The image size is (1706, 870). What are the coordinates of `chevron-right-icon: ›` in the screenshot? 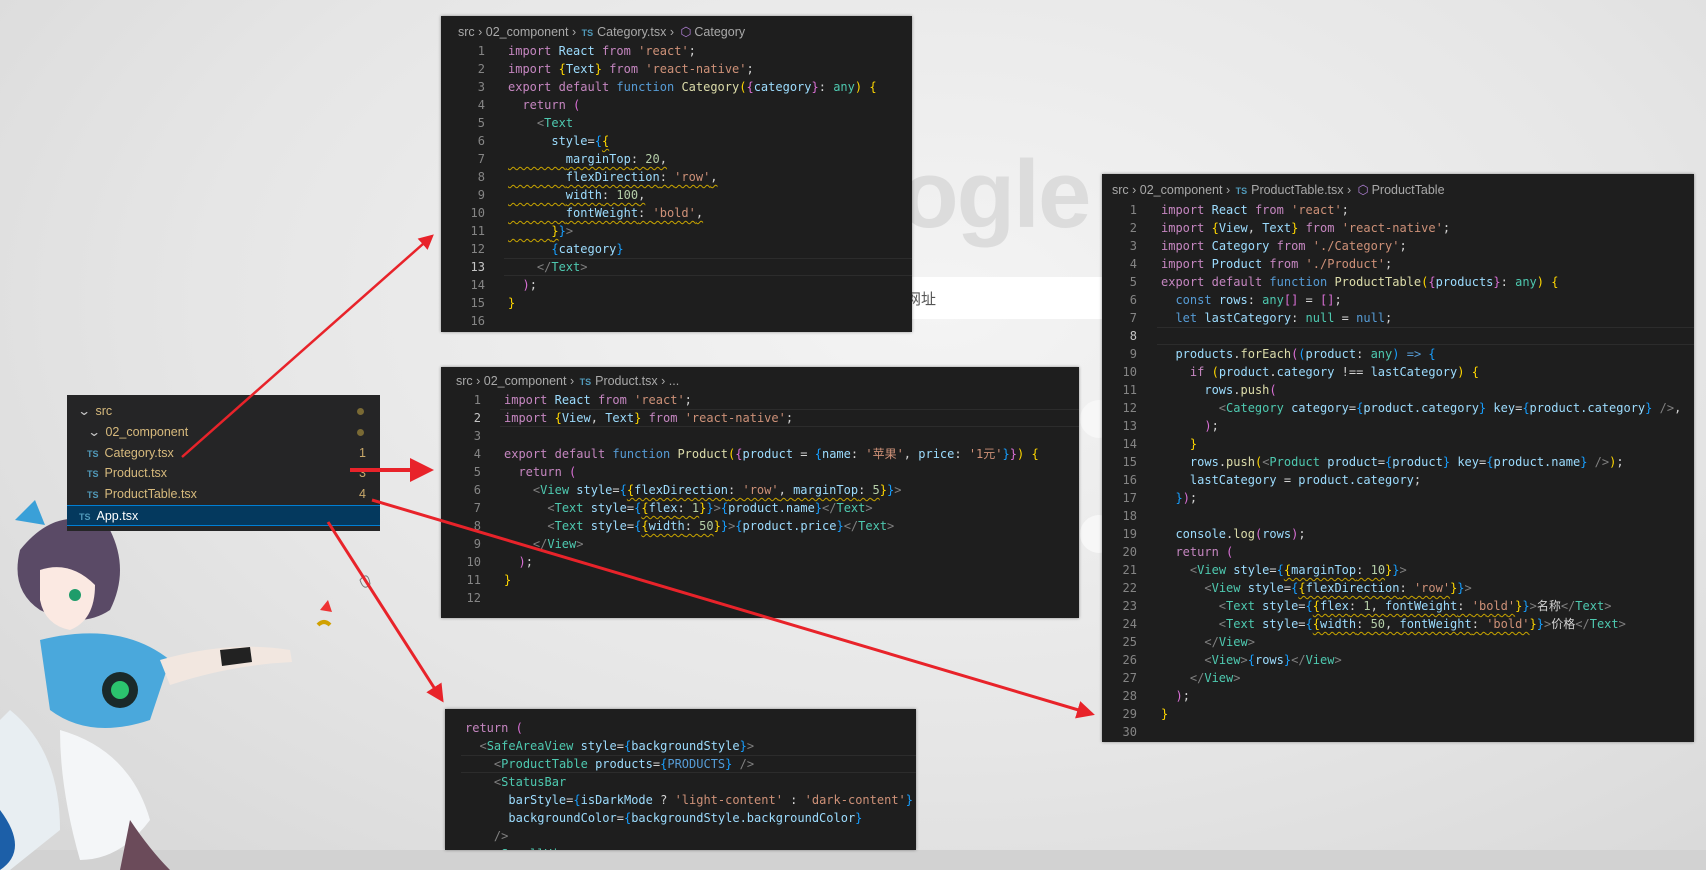 It's located at (574, 32).